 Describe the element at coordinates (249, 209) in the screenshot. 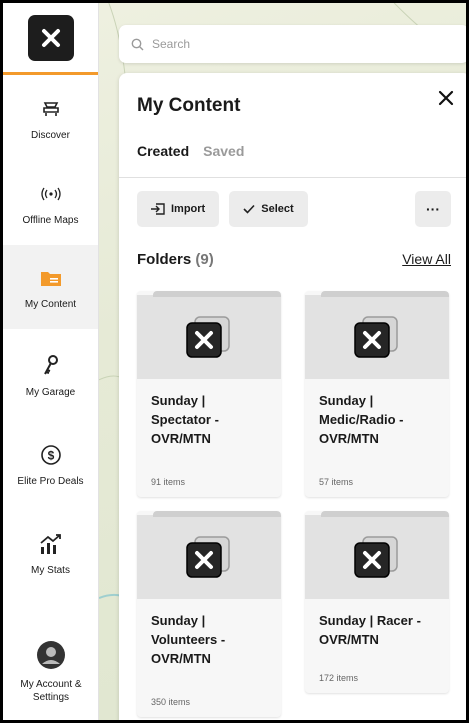

I see `checkmark-icon` at that location.